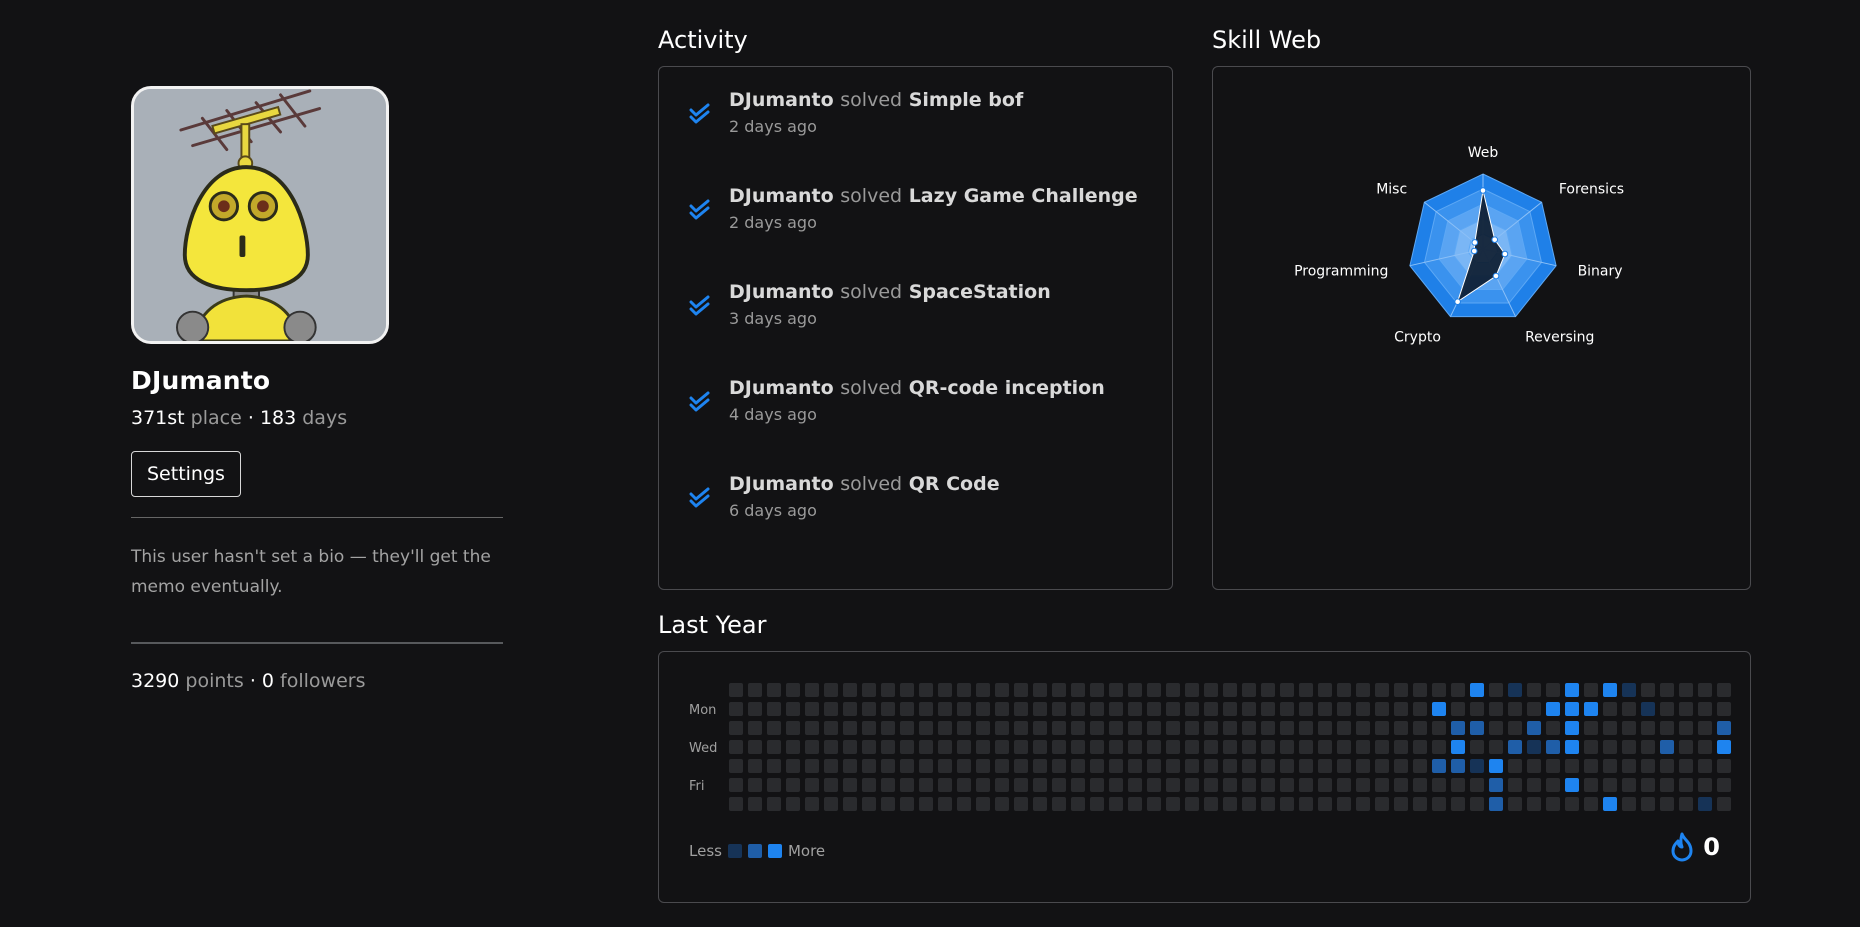  What do you see at coordinates (1023, 196) in the screenshot?
I see `activity-challenge: Lazy Game Challenge` at bounding box center [1023, 196].